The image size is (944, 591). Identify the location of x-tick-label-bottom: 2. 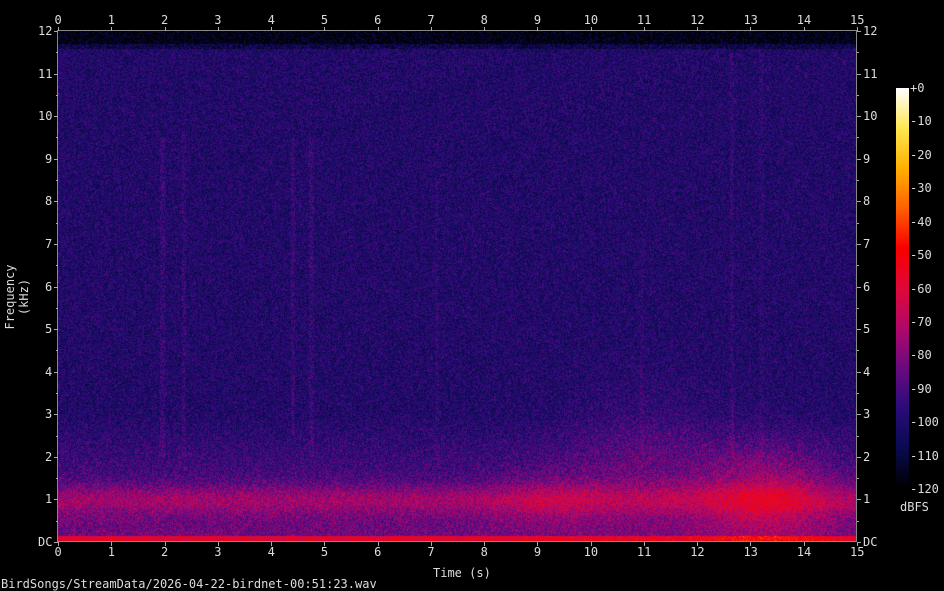
(165, 552).